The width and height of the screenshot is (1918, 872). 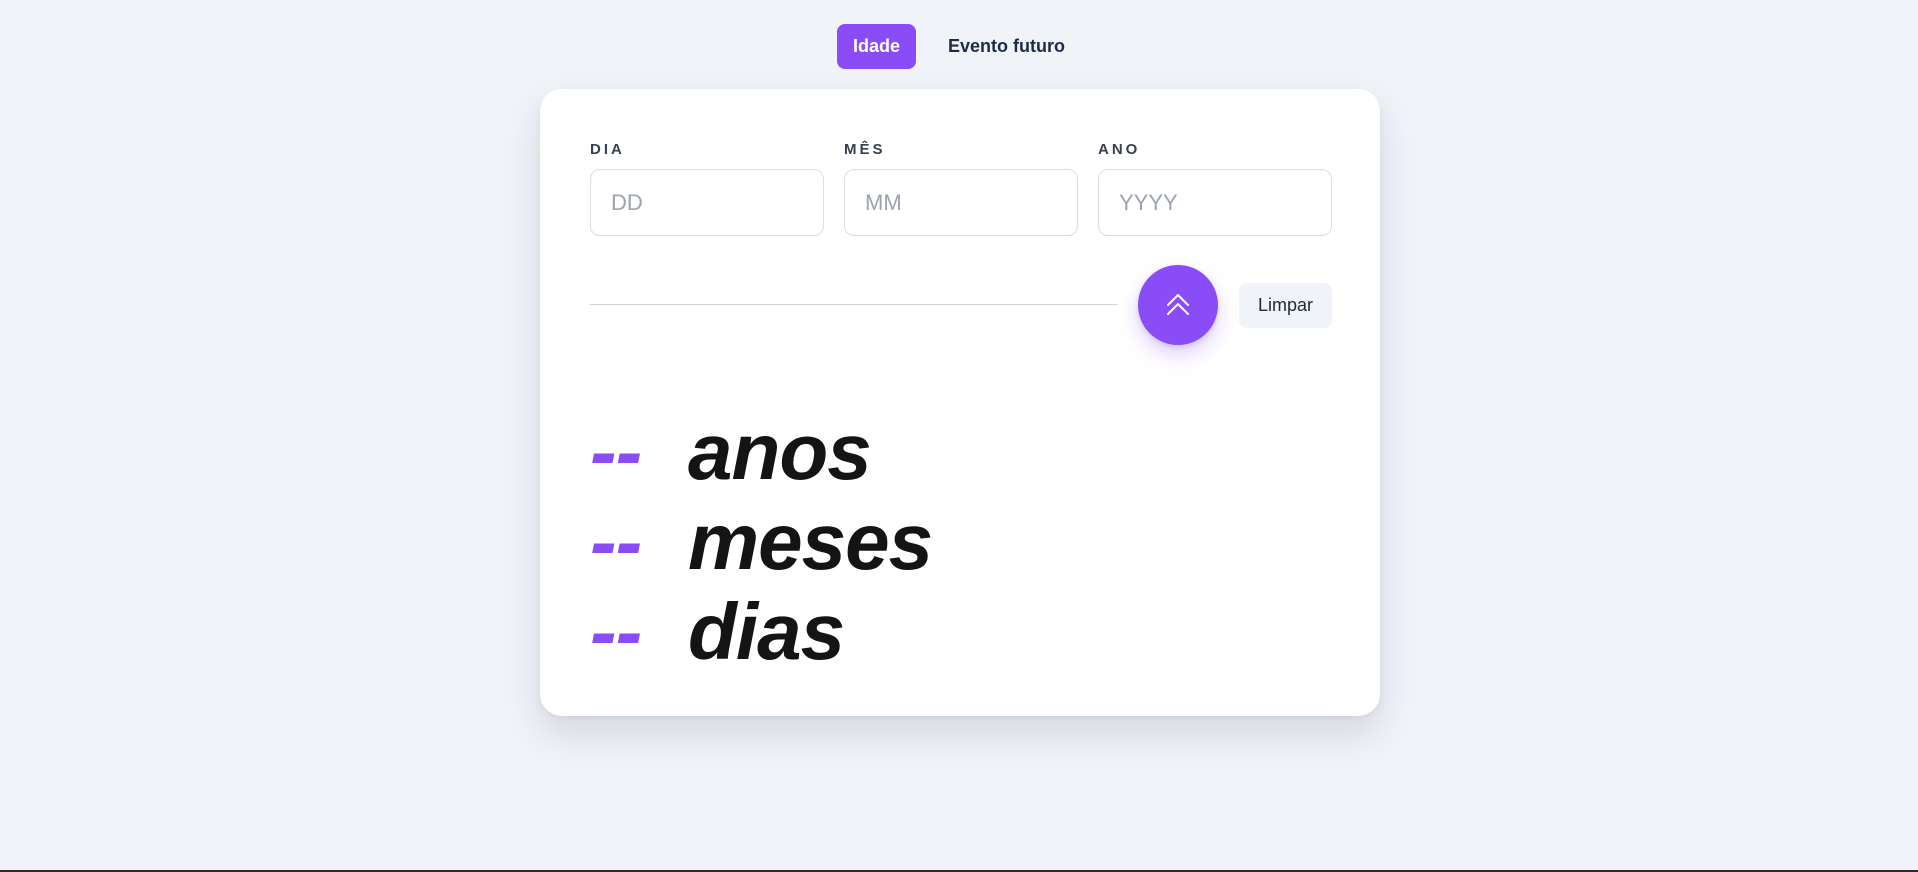 I want to click on month-label: MÊS, so click(x=865, y=149).